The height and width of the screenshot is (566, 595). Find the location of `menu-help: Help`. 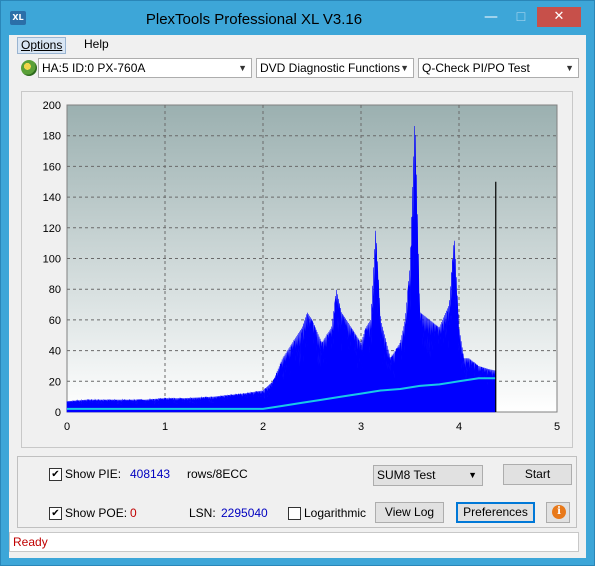

menu-help: Help is located at coordinates (96, 44).